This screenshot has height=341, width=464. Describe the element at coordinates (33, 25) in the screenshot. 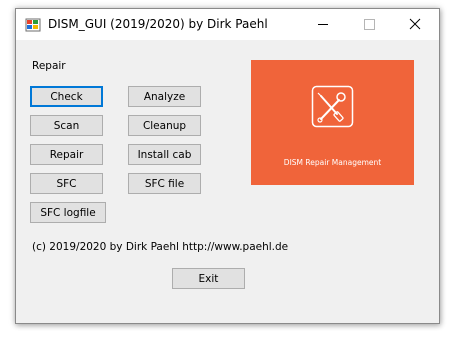

I see `windows-app-icon` at that location.